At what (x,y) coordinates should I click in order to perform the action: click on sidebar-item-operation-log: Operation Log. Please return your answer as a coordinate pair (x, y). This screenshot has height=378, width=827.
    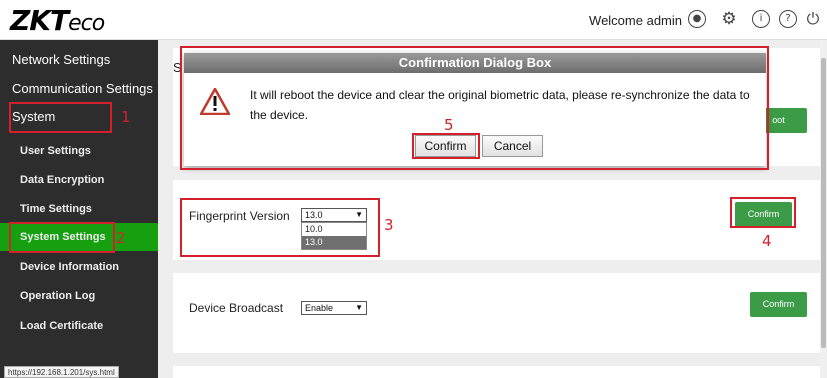
    Looking at the image, I should click on (79, 296).